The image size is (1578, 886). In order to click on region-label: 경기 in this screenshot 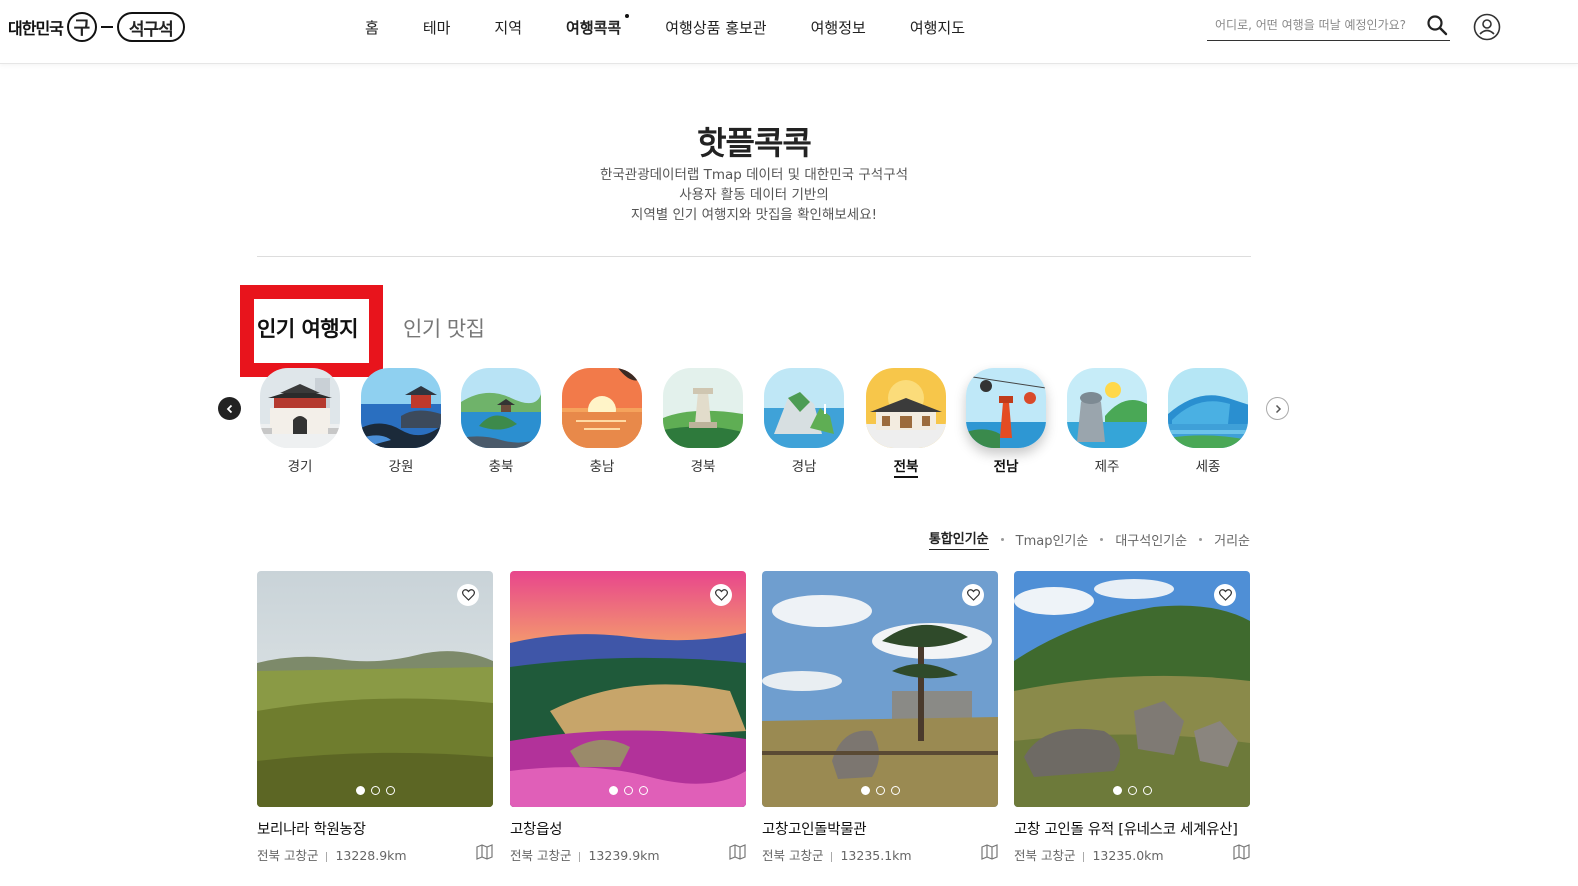, I will do `click(300, 467)`.